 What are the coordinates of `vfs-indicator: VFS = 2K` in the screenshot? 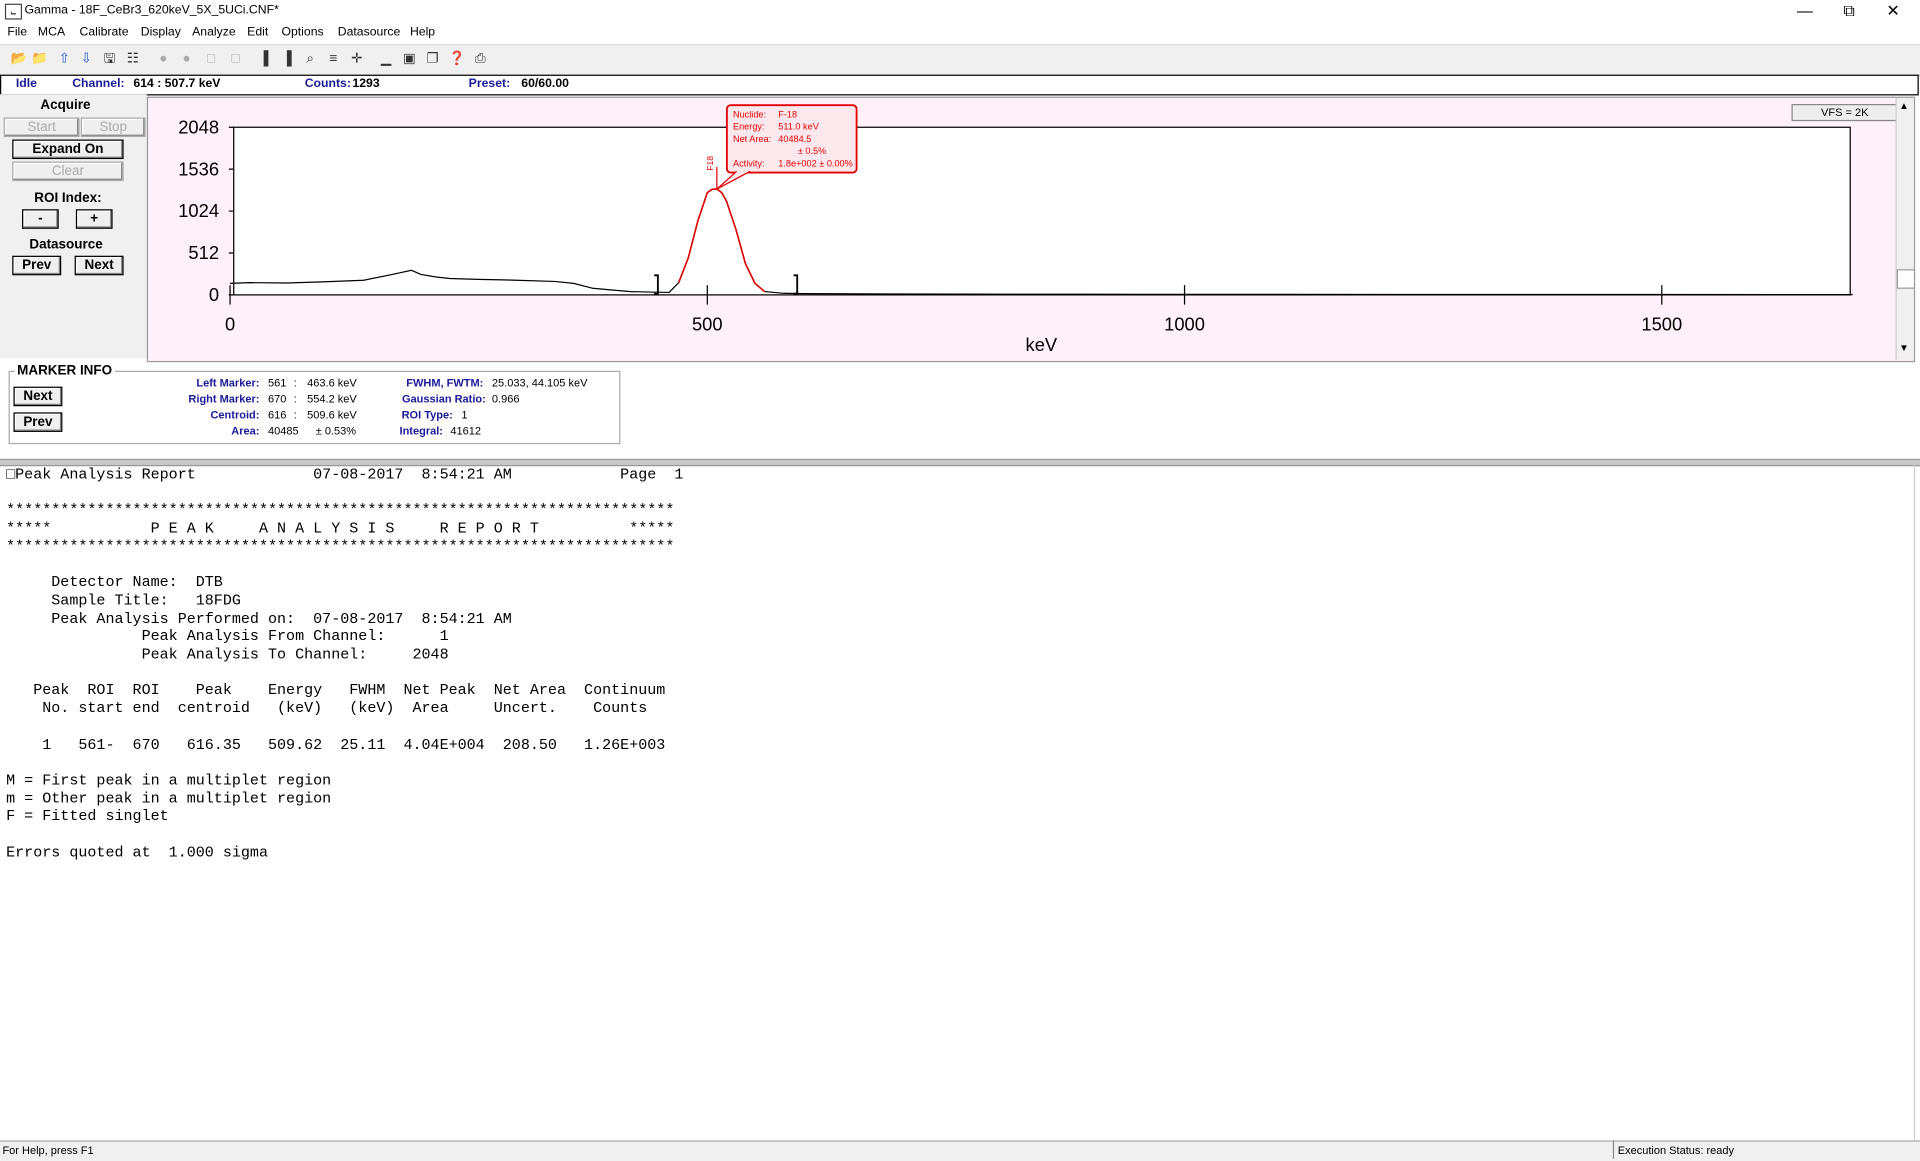 It's located at (1844, 113).